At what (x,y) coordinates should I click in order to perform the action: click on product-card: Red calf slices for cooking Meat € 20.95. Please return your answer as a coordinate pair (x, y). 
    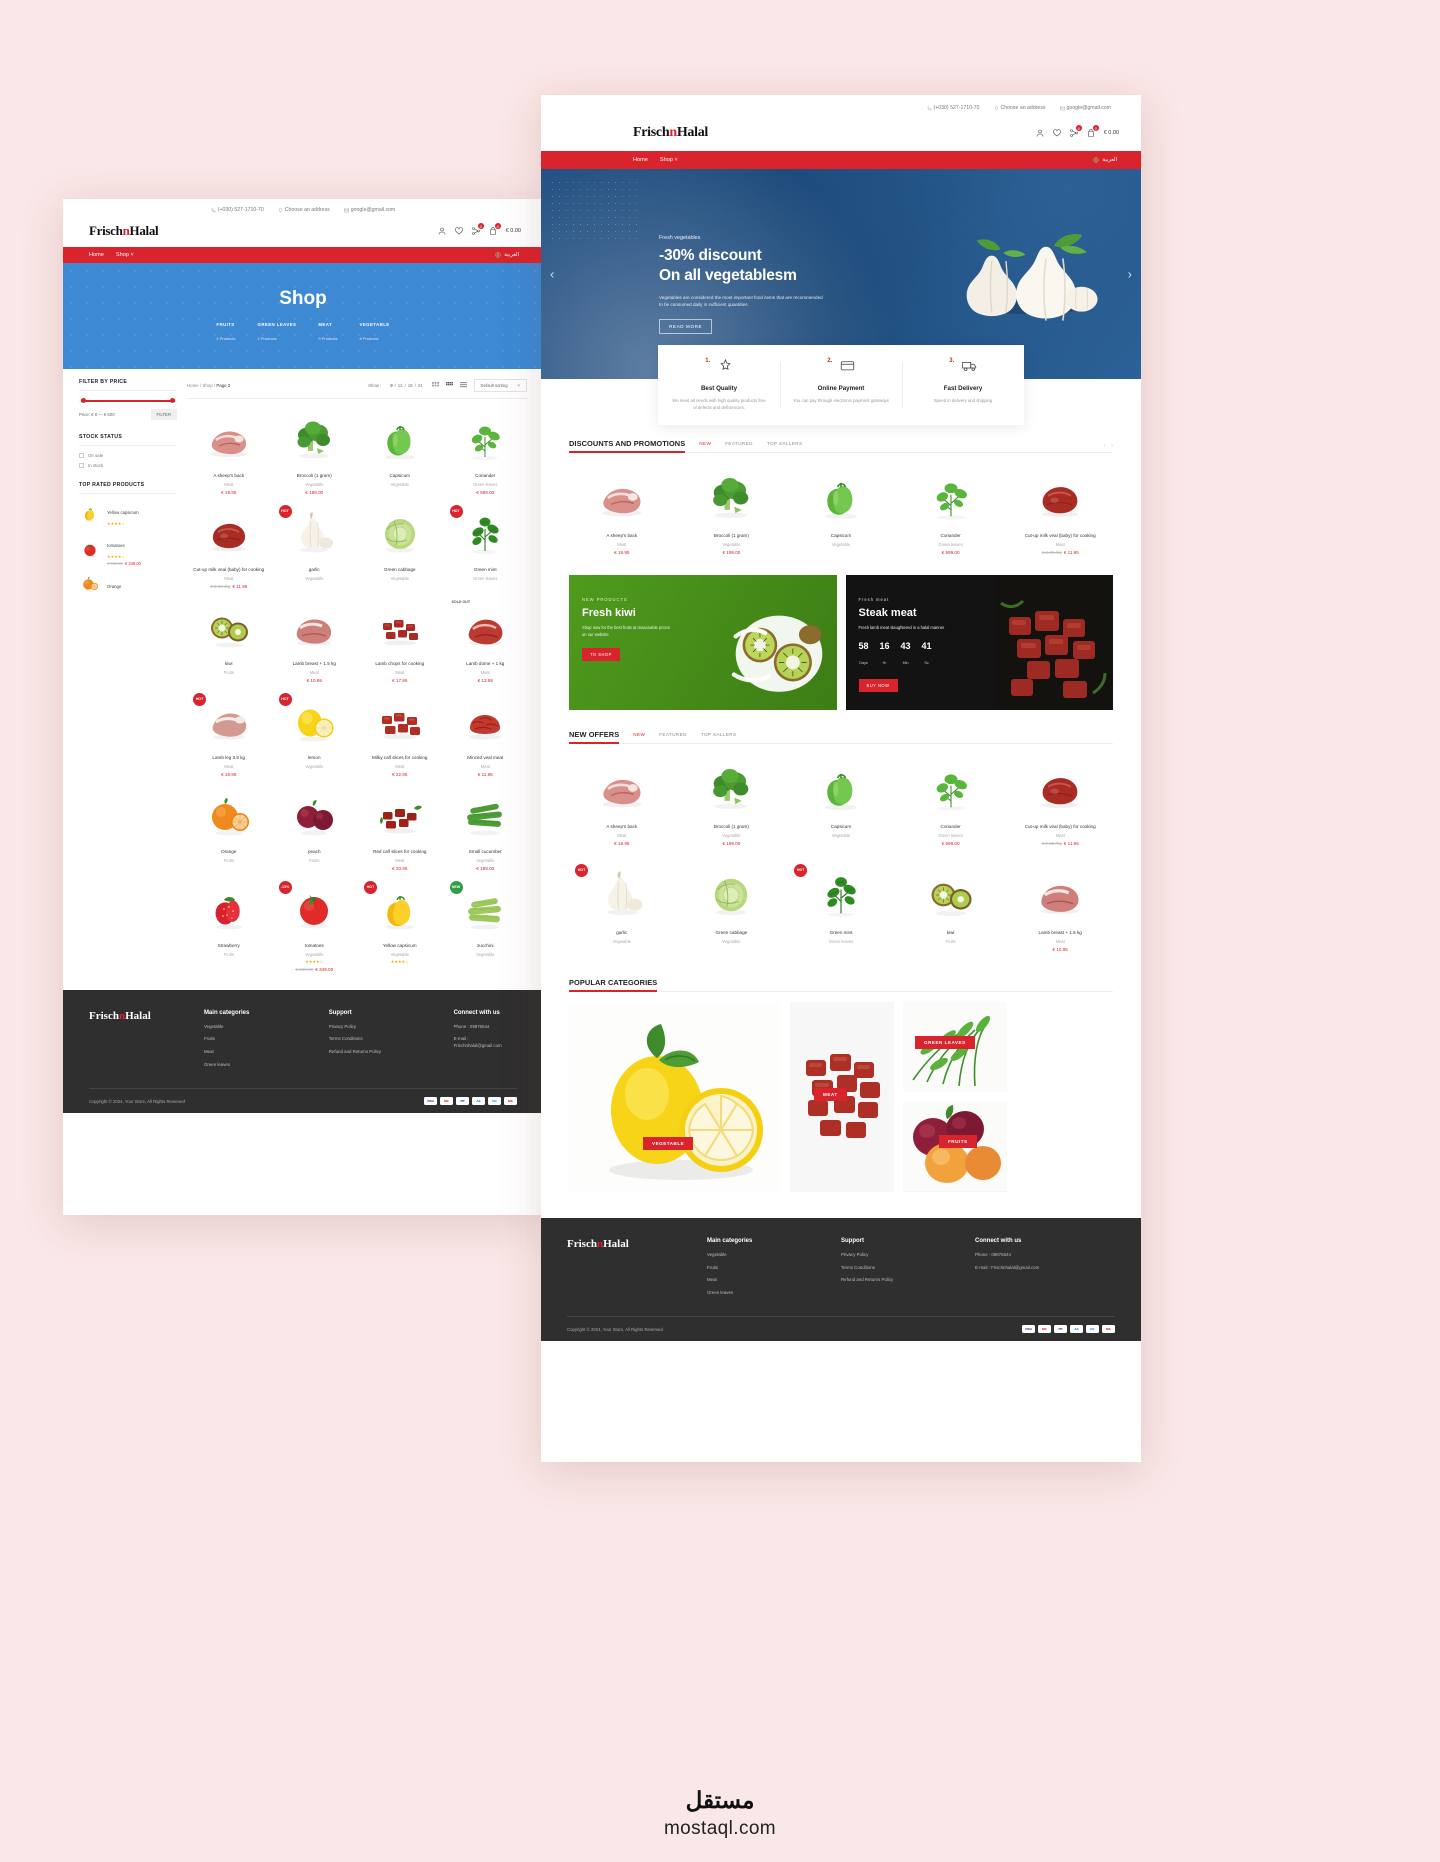
    Looking at the image, I should click on (400, 829).